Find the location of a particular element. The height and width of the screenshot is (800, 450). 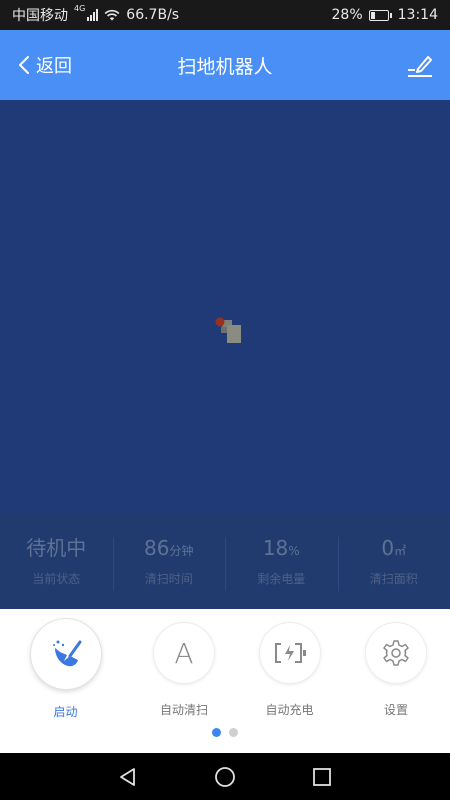

app-header: 返回 扫地机器人 is located at coordinates (225, 65).